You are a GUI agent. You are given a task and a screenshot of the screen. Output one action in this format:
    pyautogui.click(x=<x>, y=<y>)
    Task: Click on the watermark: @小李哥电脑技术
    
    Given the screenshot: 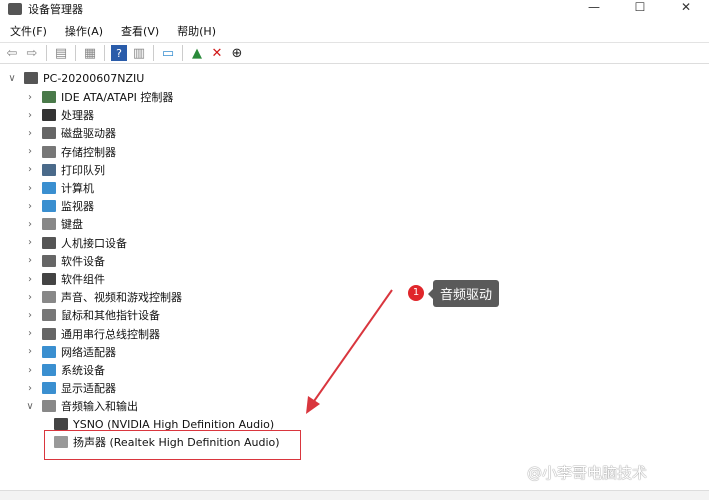 What is the action you would take?
    pyautogui.click(x=587, y=473)
    